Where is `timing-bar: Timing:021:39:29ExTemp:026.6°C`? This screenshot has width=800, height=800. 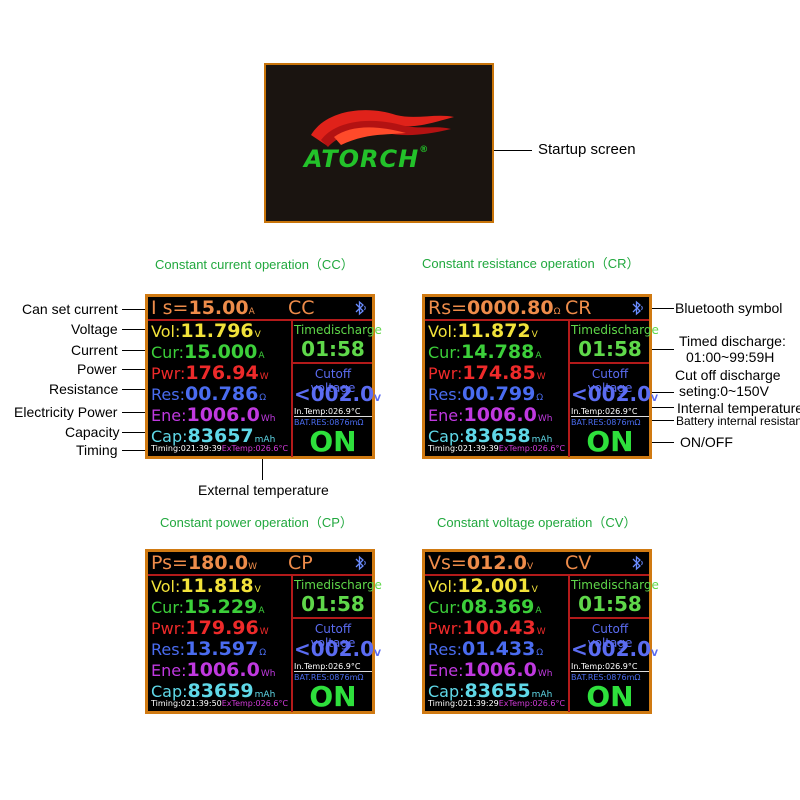
timing-bar: Timing:021:39:29ExTemp:026.6°C is located at coordinates (497, 703).